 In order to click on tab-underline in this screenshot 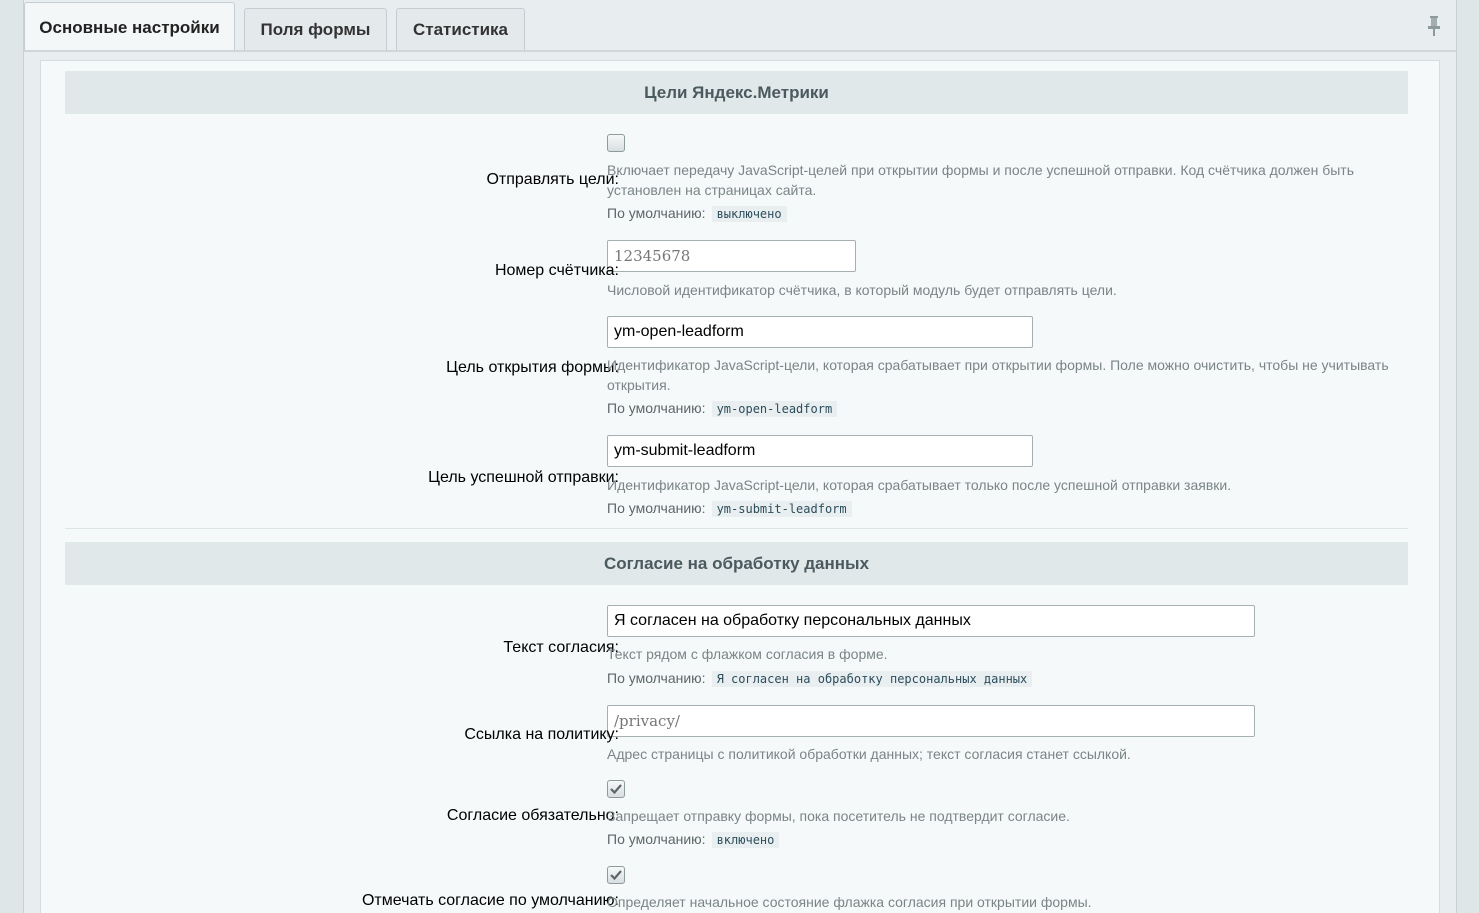, I will do `click(740, 51)`.